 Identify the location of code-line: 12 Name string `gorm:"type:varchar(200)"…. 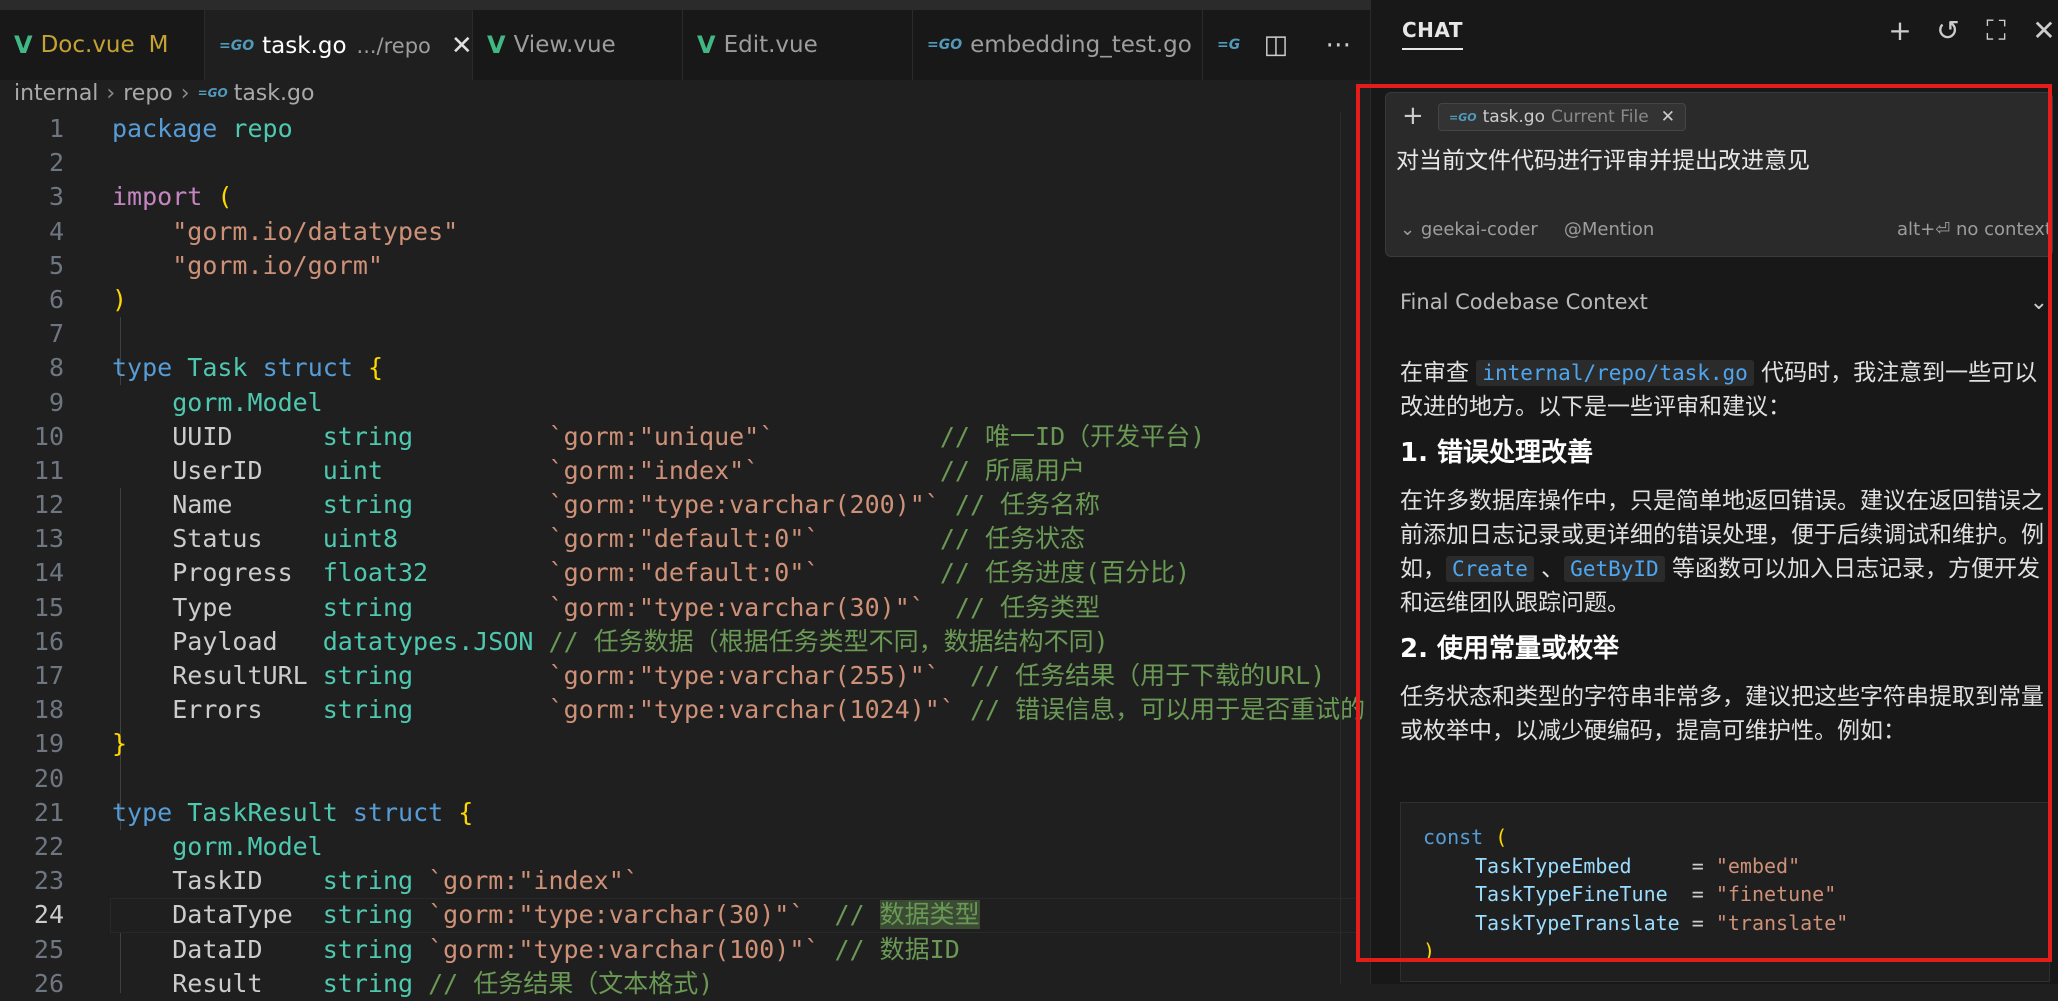
(567, 505).